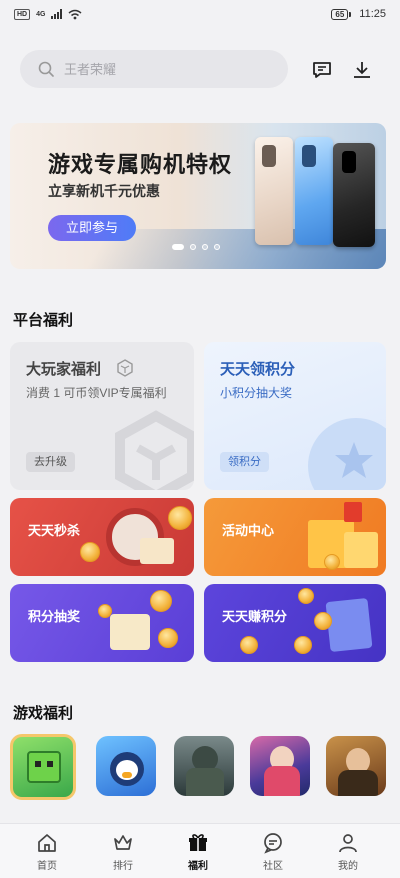 This screenshot has width=400, height=878. Describe the element at coordinates (102, 537) in the screenshot. I see `flash-sale-tile: 天天秒杀` at that location.